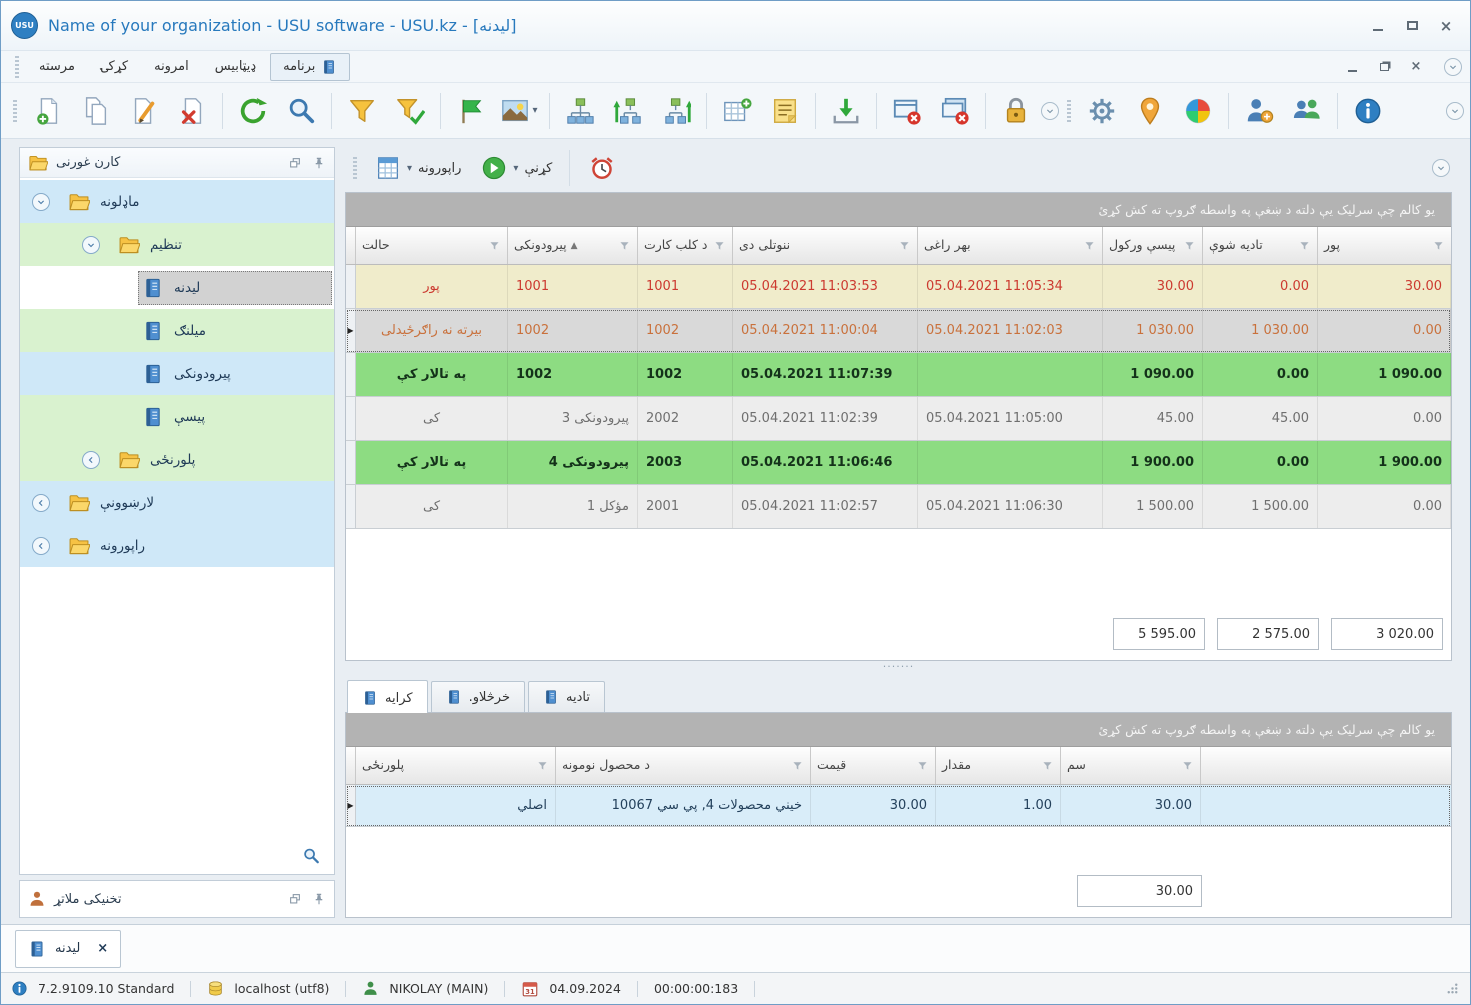  Describe the element at coordinates (432, 330) in the screenshot. I see `cell-status: بيرته نه راګرځيدلی` at that location.